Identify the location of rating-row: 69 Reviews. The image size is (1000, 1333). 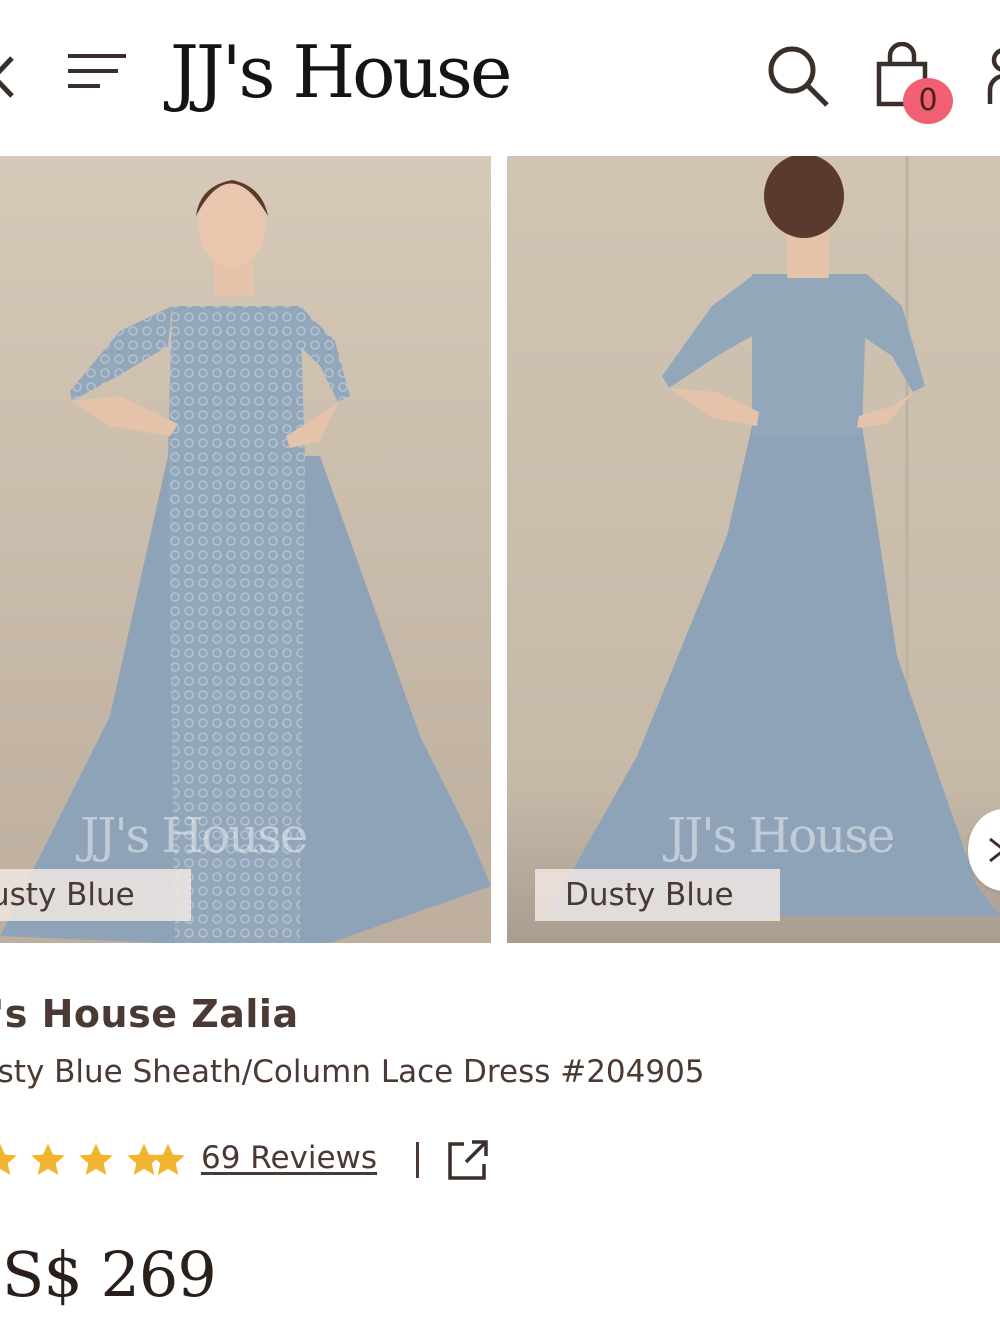
(260, 1162).